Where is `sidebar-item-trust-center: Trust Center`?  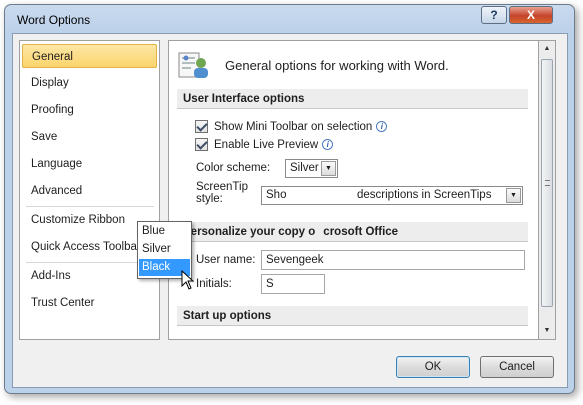
sidebar-item-trust-center: Trust Center is located at coordinates (89, 303).